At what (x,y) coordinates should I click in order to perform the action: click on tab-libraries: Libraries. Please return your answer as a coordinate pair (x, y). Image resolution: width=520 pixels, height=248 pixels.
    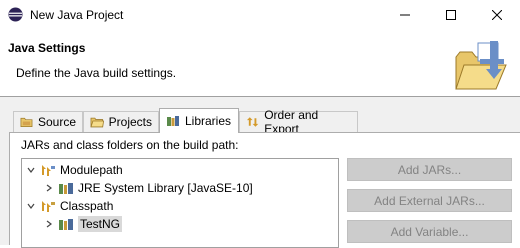
    Looking at the image, I should click on (199, 120).